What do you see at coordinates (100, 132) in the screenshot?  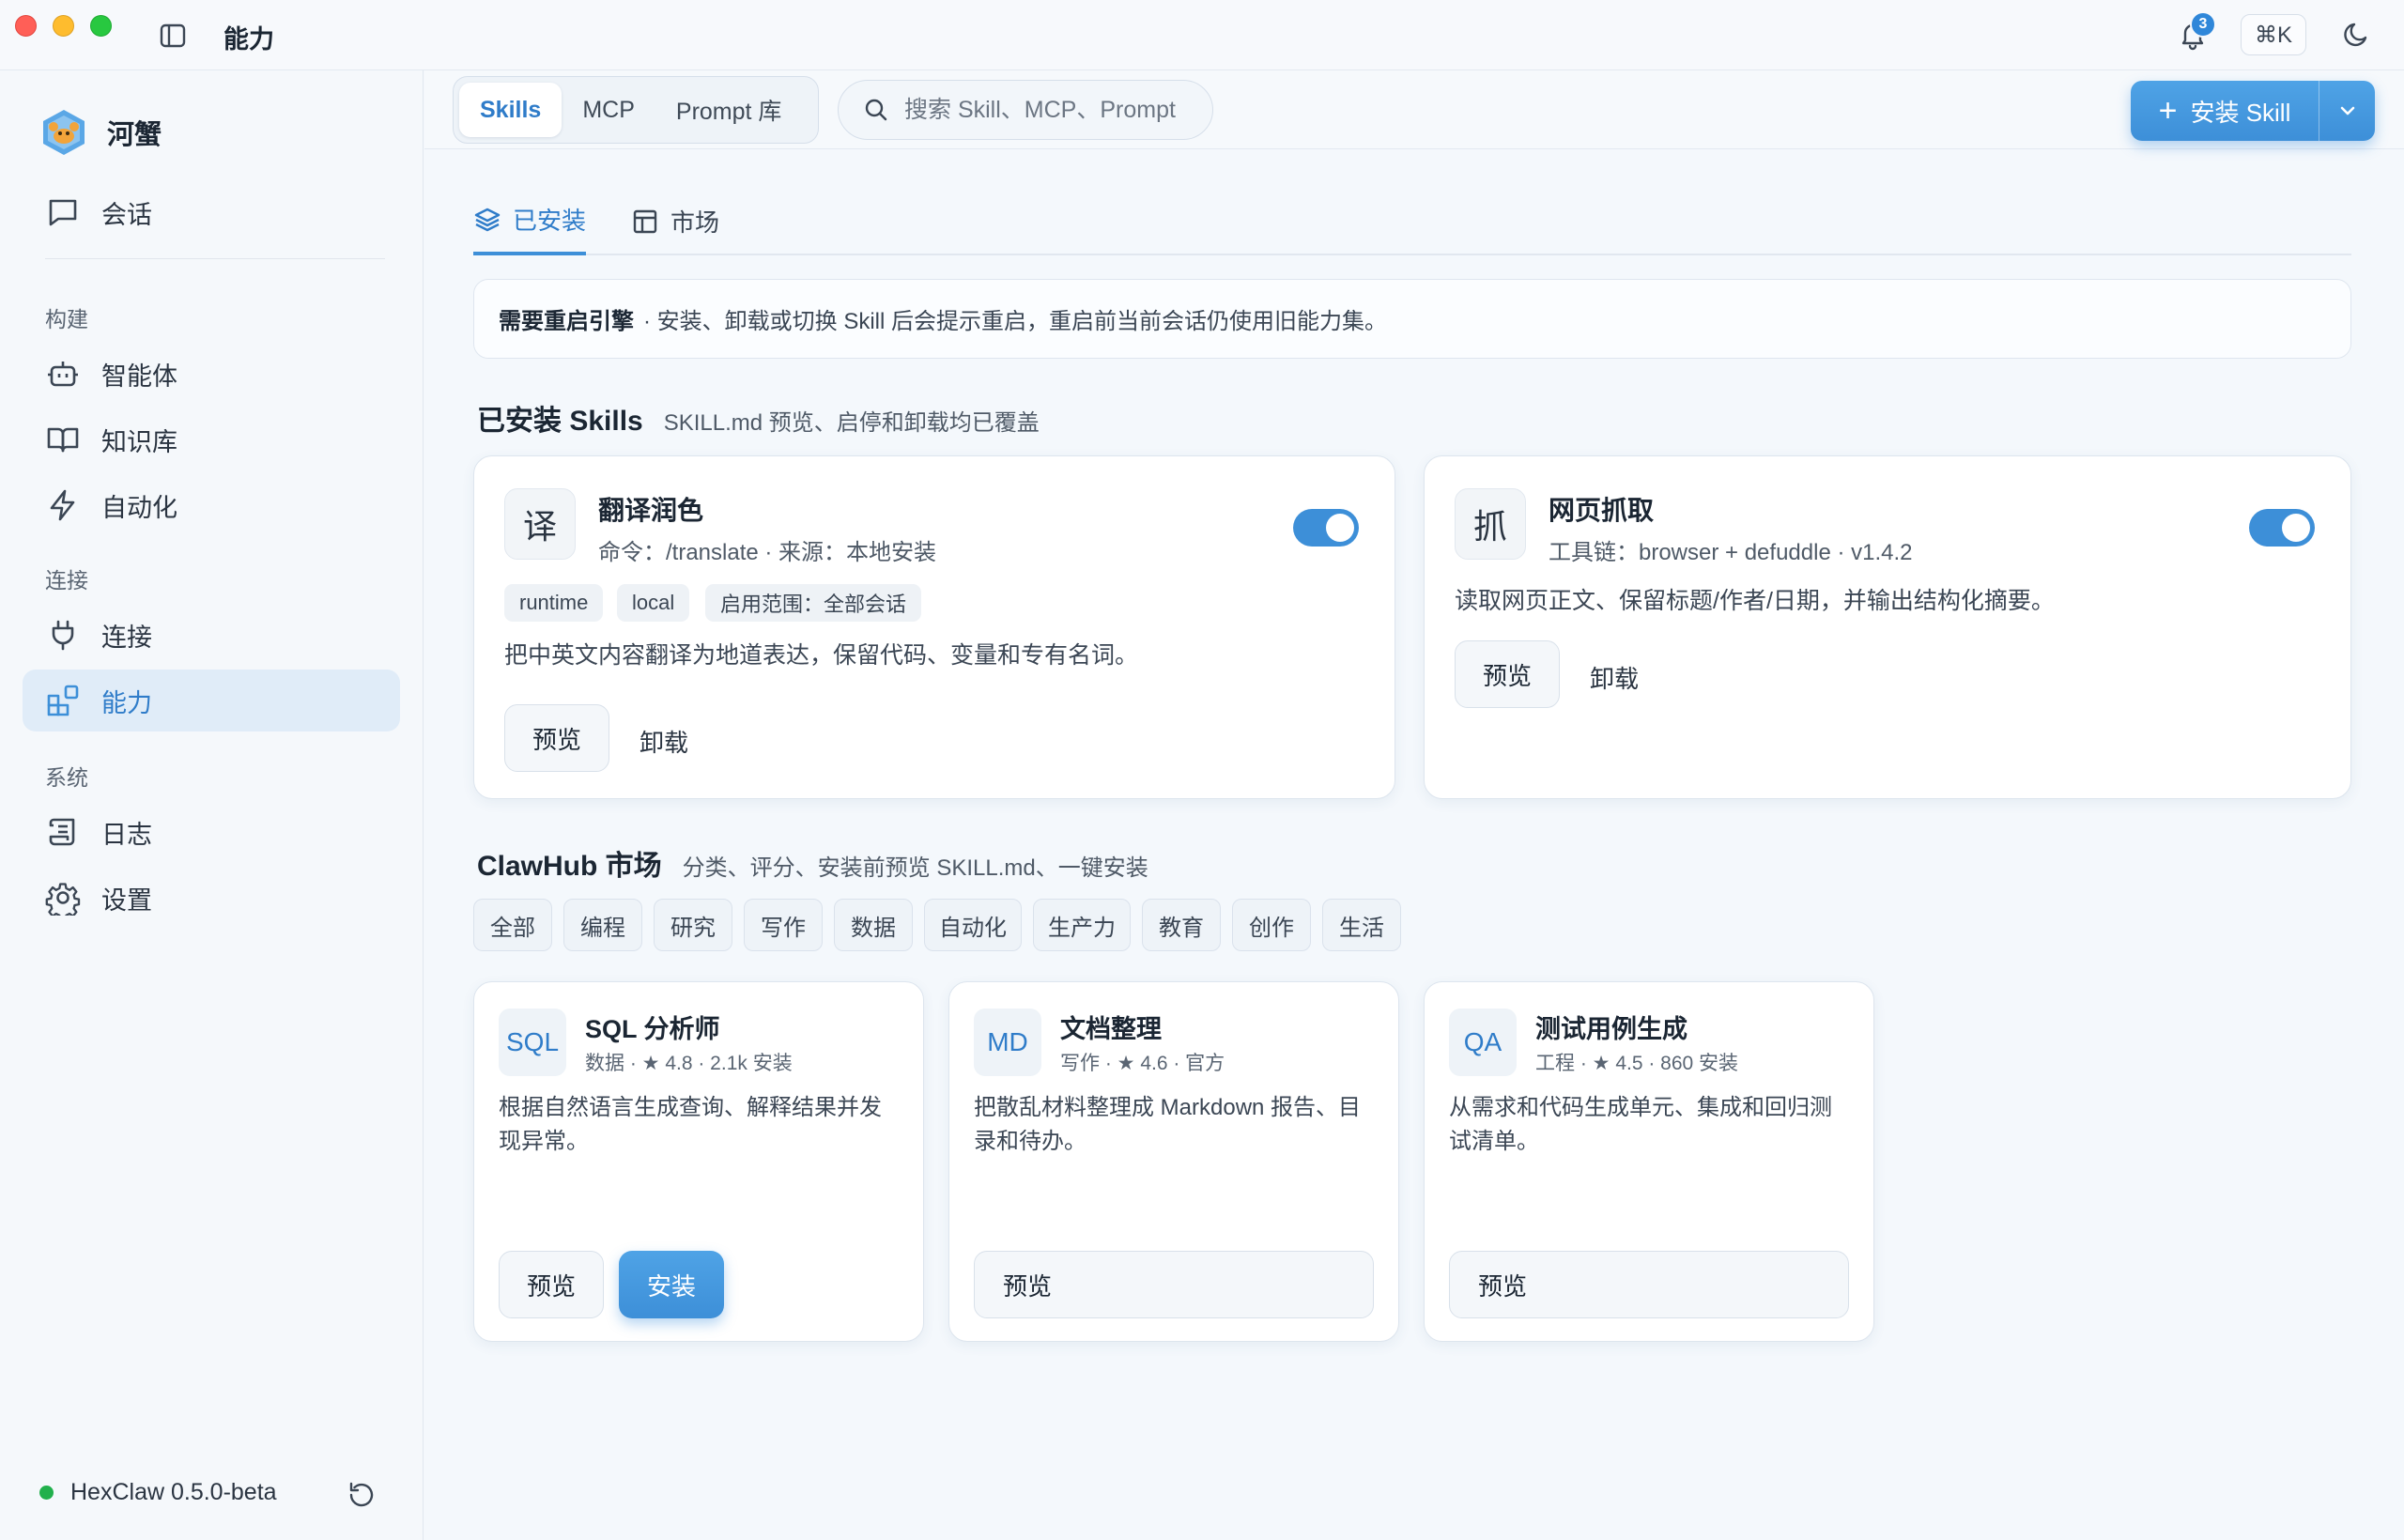 I see `brand: 河蟹` at bounding box center [100, 132].